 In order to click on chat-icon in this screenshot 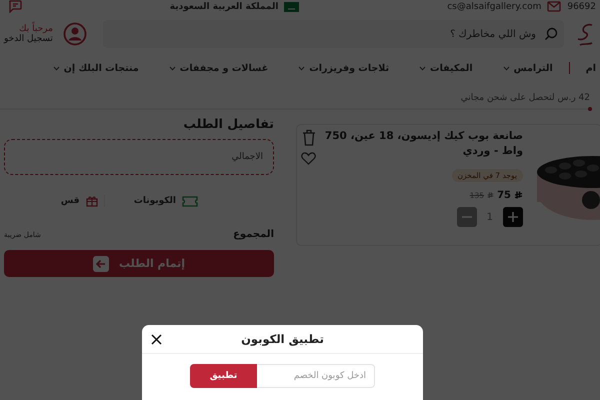, I will do `click(15, 6)`.